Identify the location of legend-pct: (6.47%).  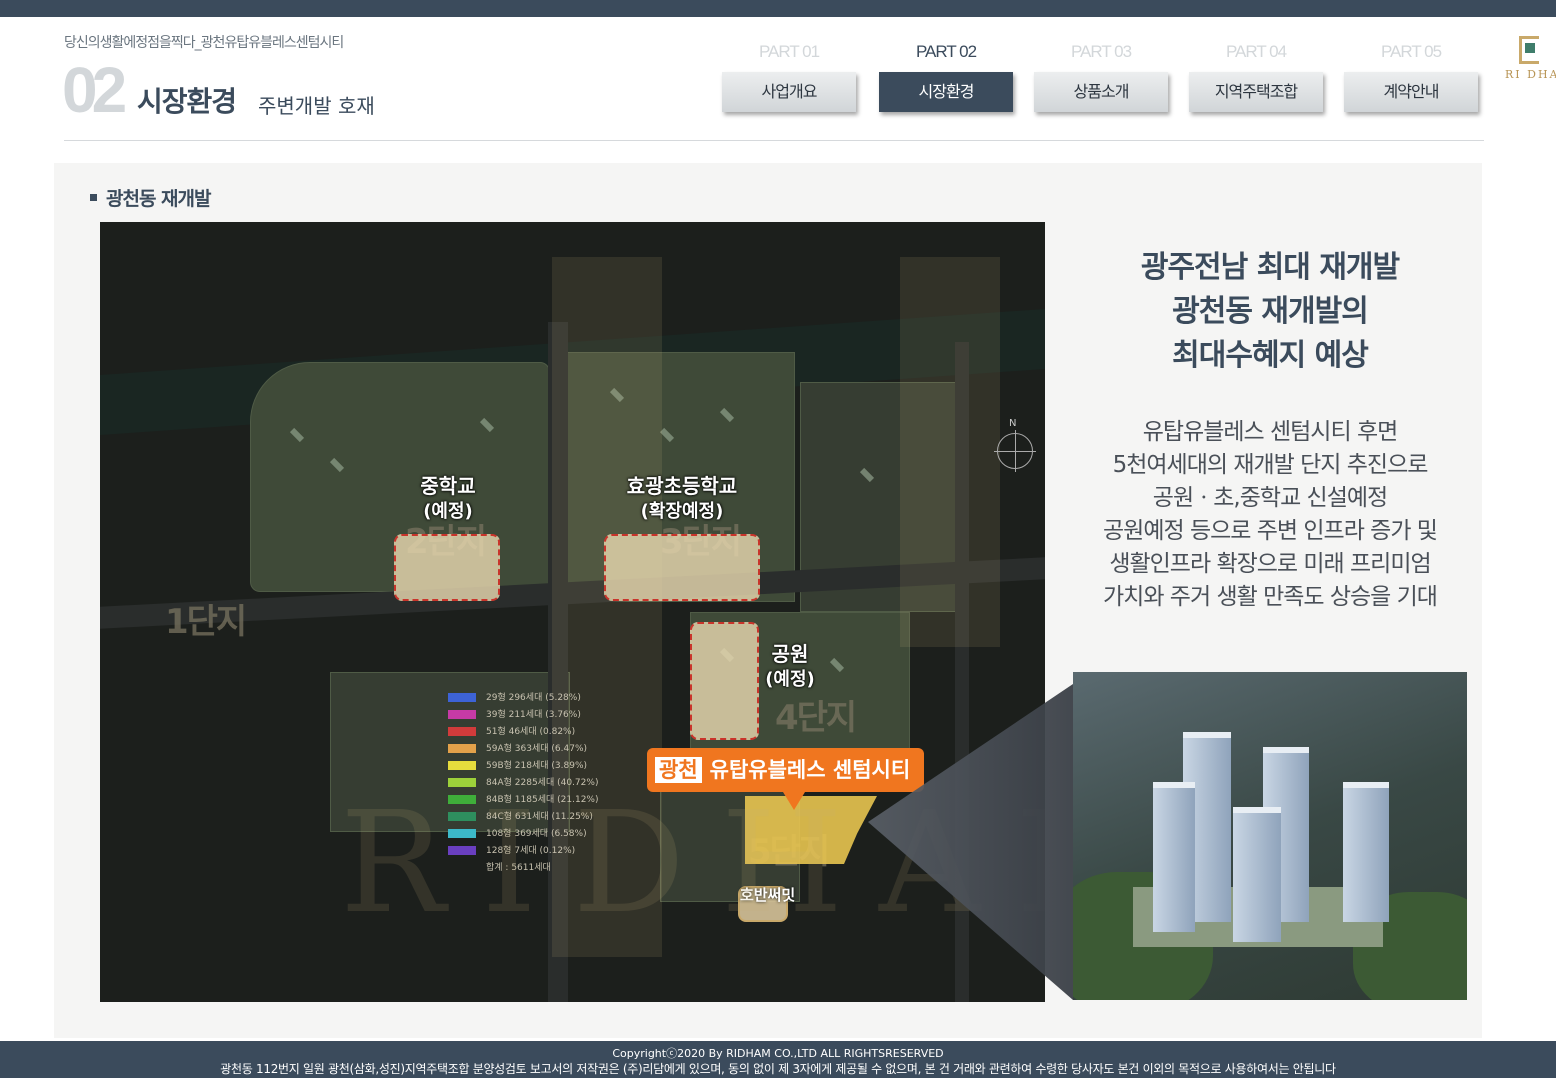
(569, 749).